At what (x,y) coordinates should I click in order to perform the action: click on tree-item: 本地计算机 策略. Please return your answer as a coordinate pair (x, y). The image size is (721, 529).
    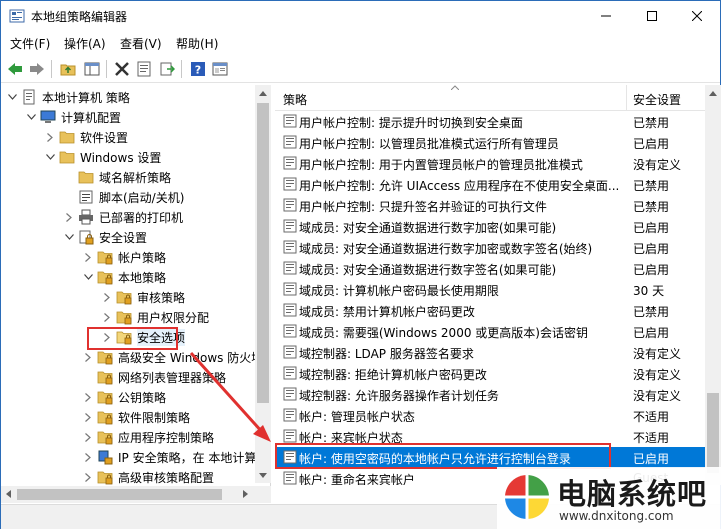
    Looking at the image, I should click on (68, 97).